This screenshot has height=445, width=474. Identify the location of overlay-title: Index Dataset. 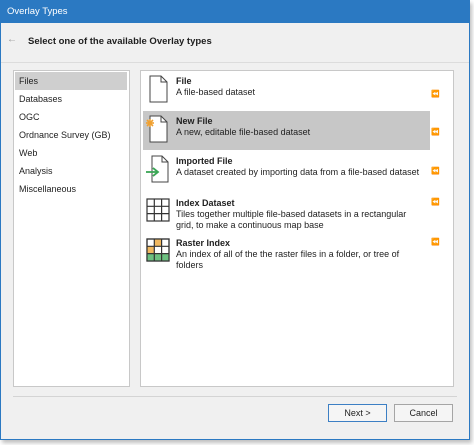
(205, 203).